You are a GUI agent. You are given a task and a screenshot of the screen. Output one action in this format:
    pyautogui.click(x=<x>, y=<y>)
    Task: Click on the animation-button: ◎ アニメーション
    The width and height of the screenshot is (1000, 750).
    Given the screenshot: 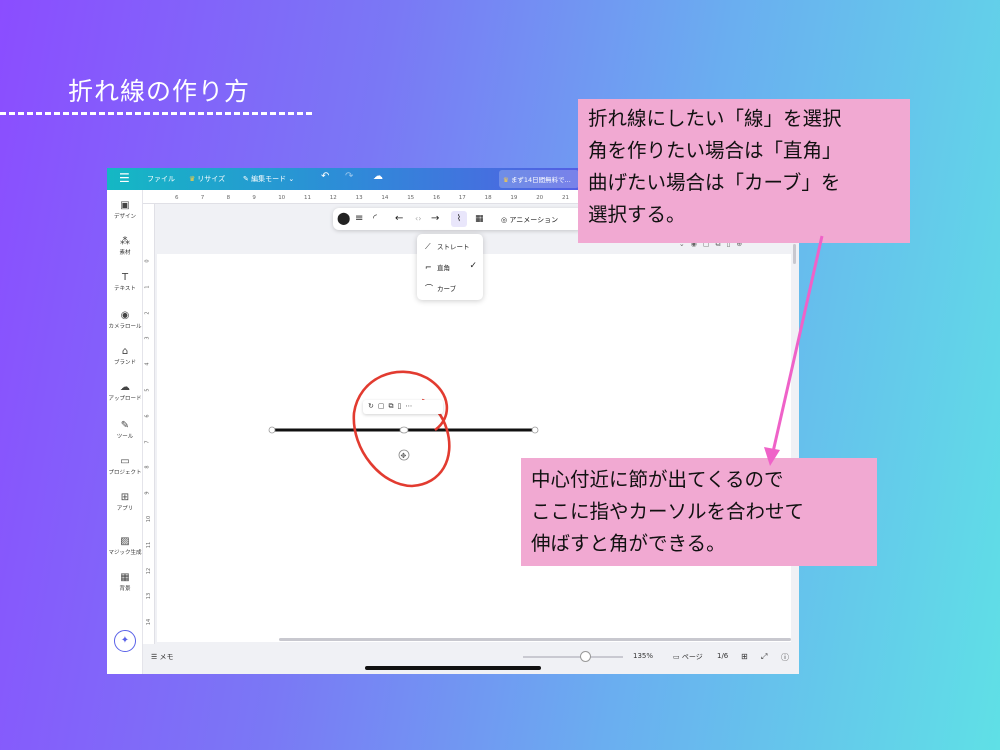 What is the action you would take?
    pyautogui.click(x=529, y=220)
    